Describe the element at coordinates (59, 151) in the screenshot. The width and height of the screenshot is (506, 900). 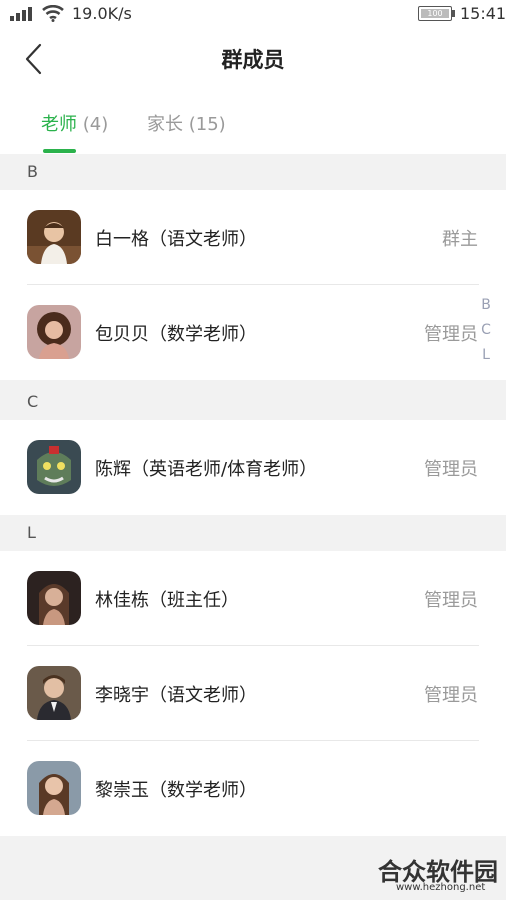
I see `active-tab-indicator` at that location.